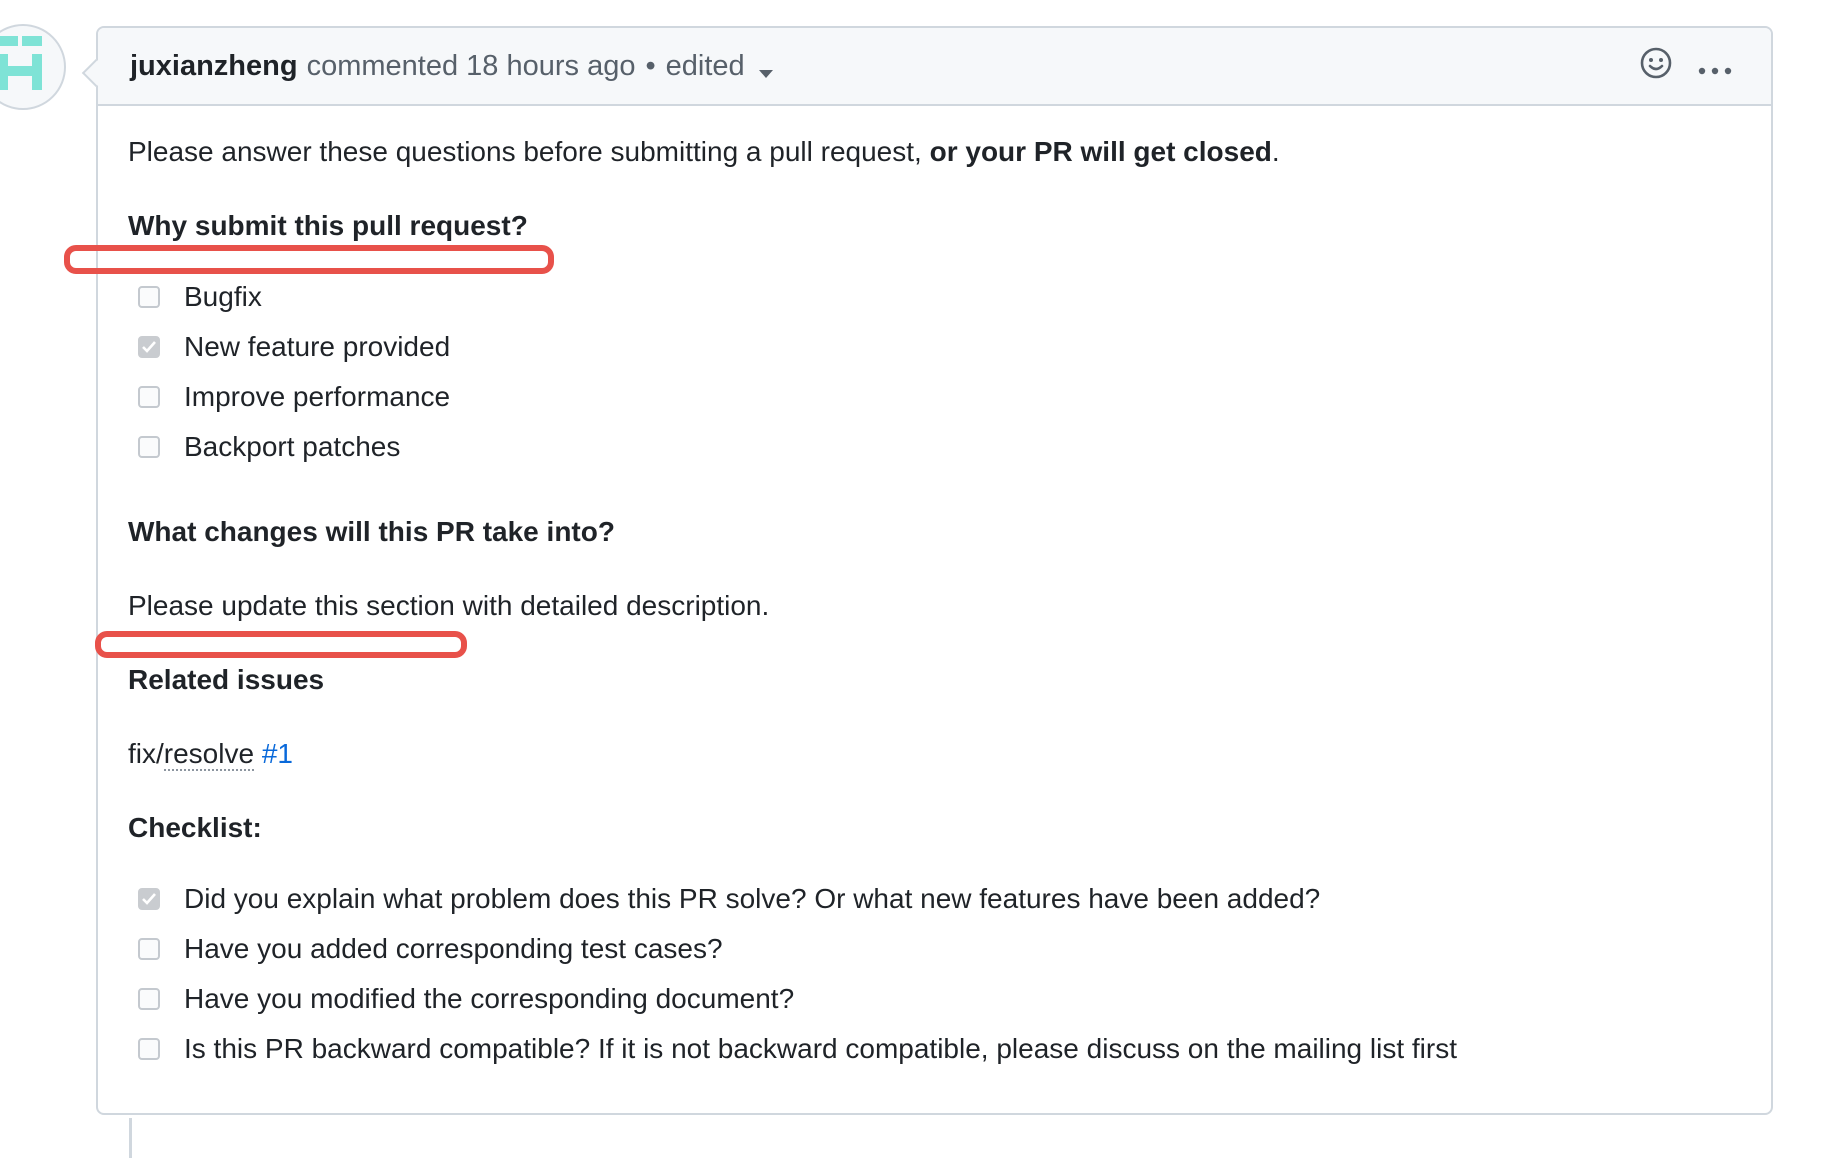 The image size is (1826, 1158). I want to click on checkbox-item-improve-performance: Improve performance, so click(294, 397).